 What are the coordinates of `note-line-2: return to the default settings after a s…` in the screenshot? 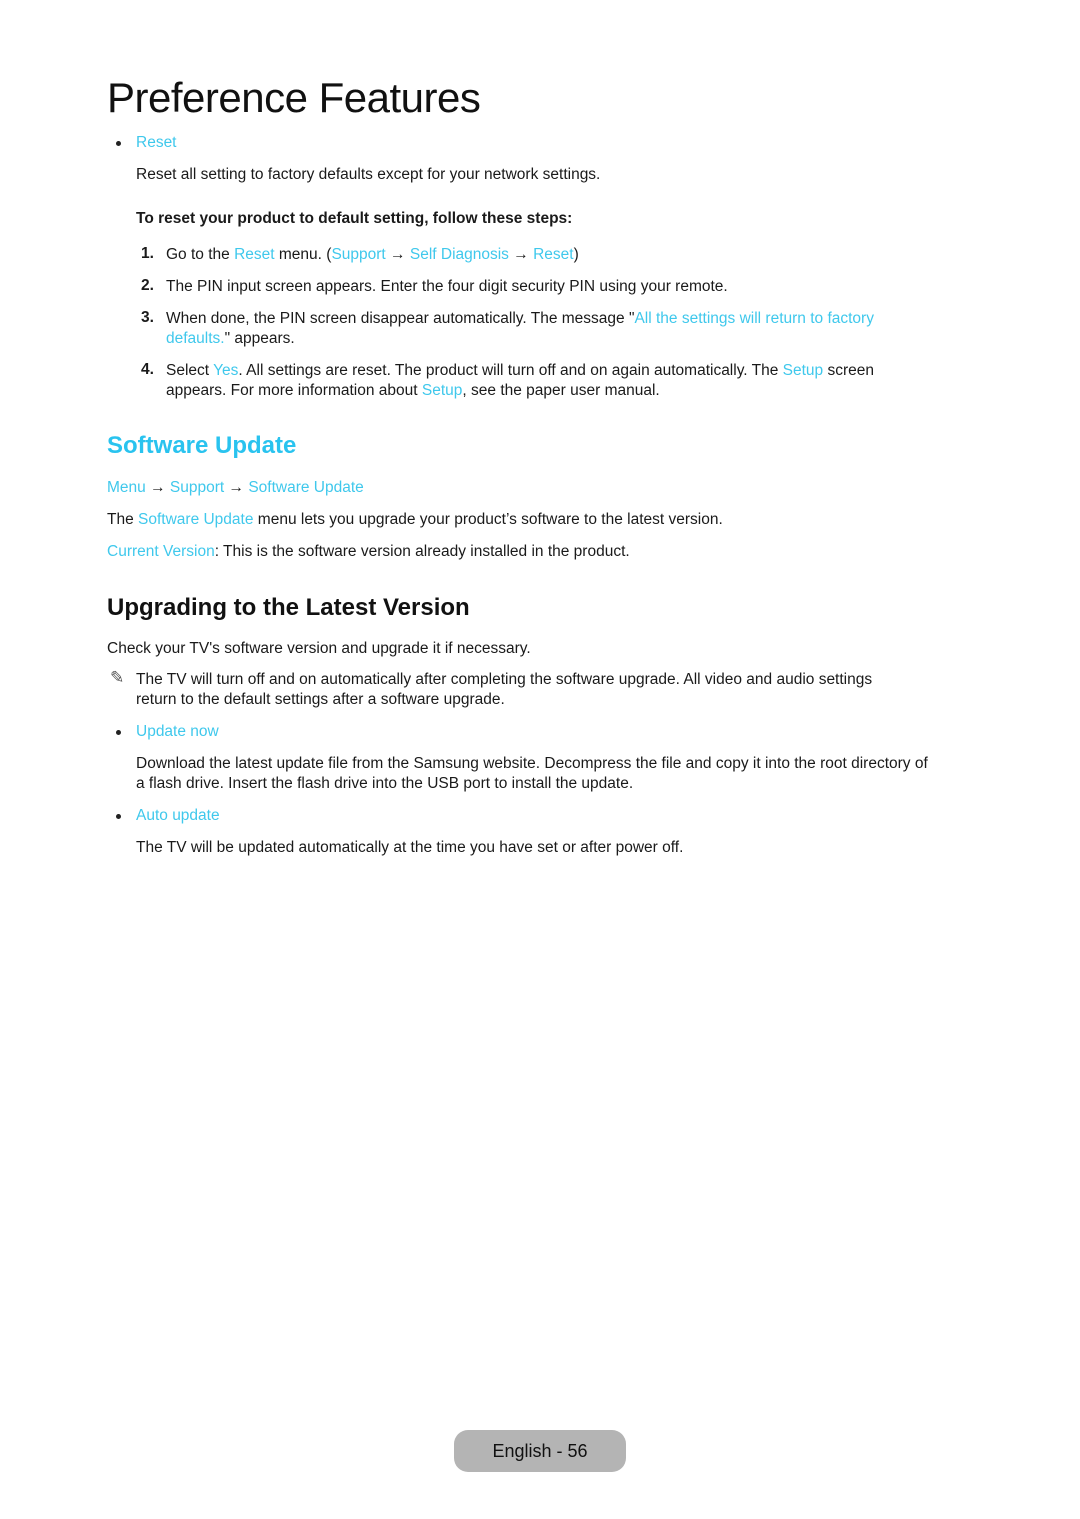 It's located at (320, 699).